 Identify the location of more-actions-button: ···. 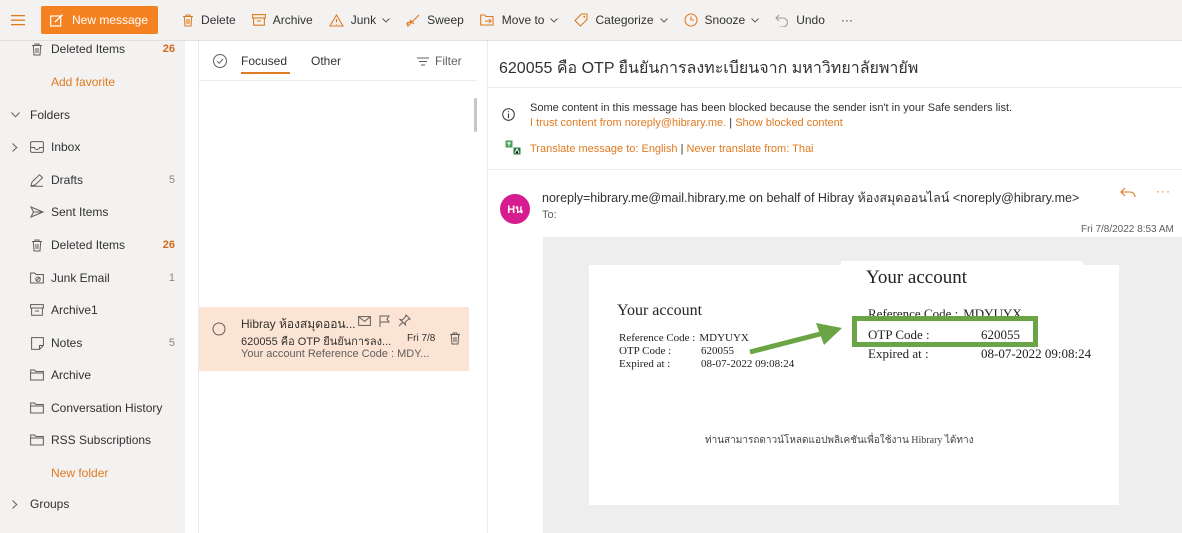
(847, 20).